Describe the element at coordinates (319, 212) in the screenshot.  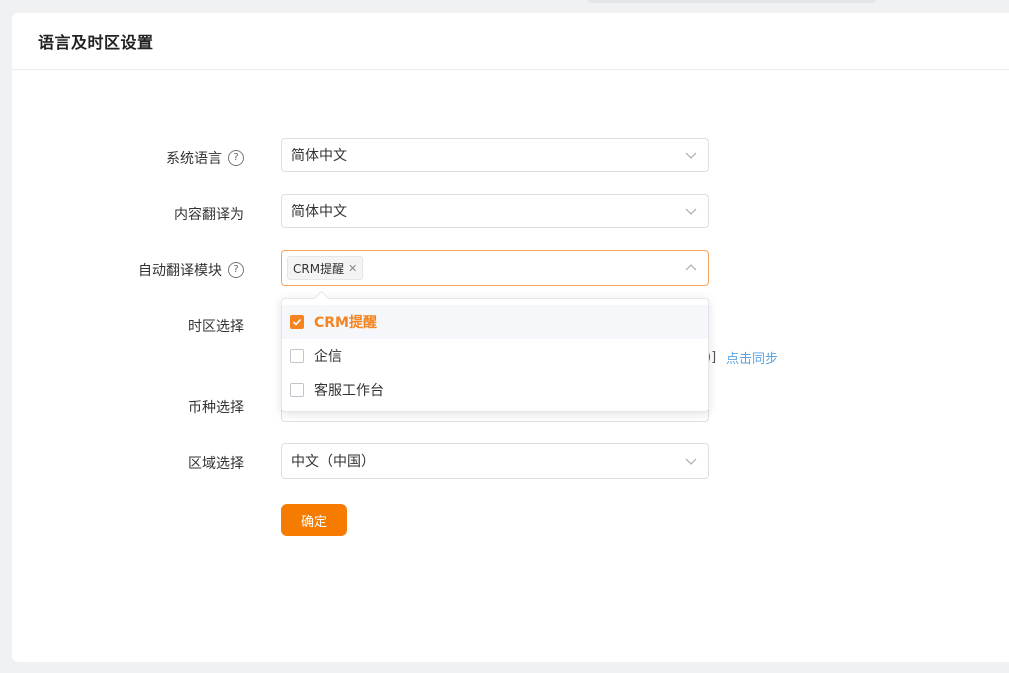
I see `content-translate-value: 简体中文` at that location.